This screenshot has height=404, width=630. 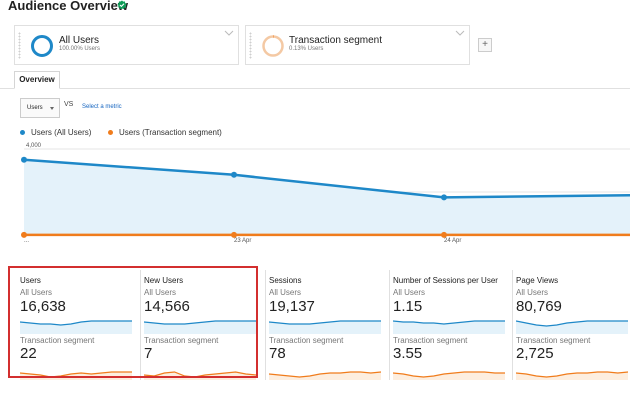 What do you see at coordinates (535, 353) in the screenshot?
I see `metric-value: 2,725` at bounding box center [535, 353].